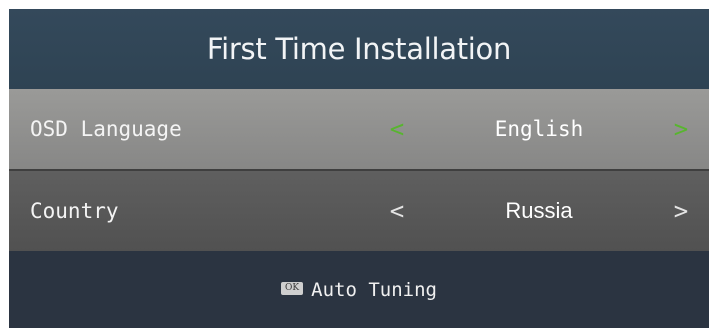  Describe the element at coordinates (374, 289) in the screenshot. I see `auto-tuning-label: Auto Tuning` at that location.